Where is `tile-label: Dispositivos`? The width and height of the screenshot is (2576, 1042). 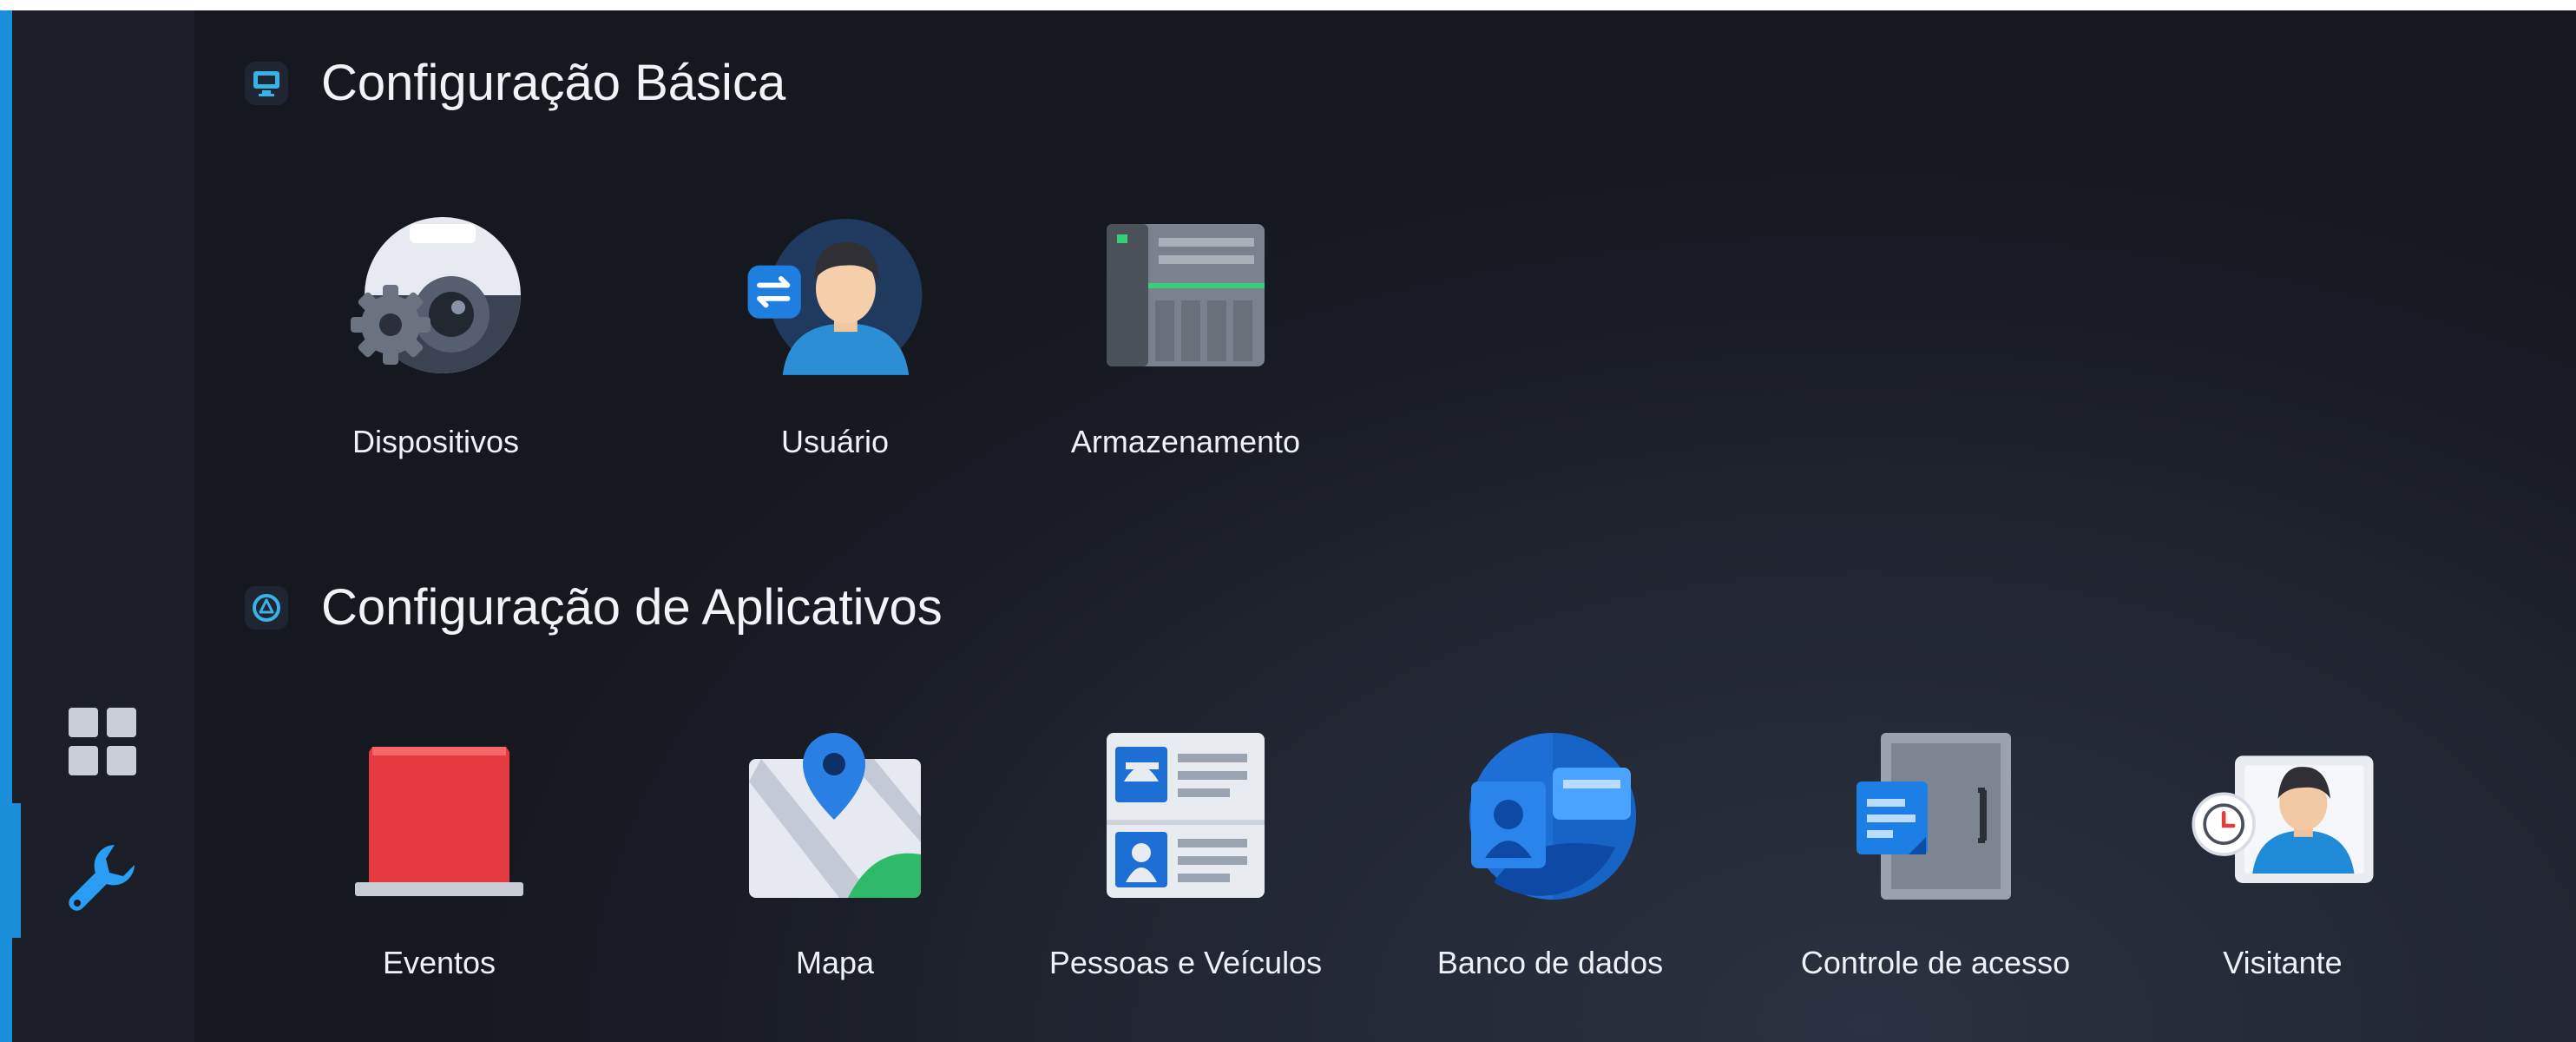 tile-label: Dispositivos is located at coordinates (436, 441).